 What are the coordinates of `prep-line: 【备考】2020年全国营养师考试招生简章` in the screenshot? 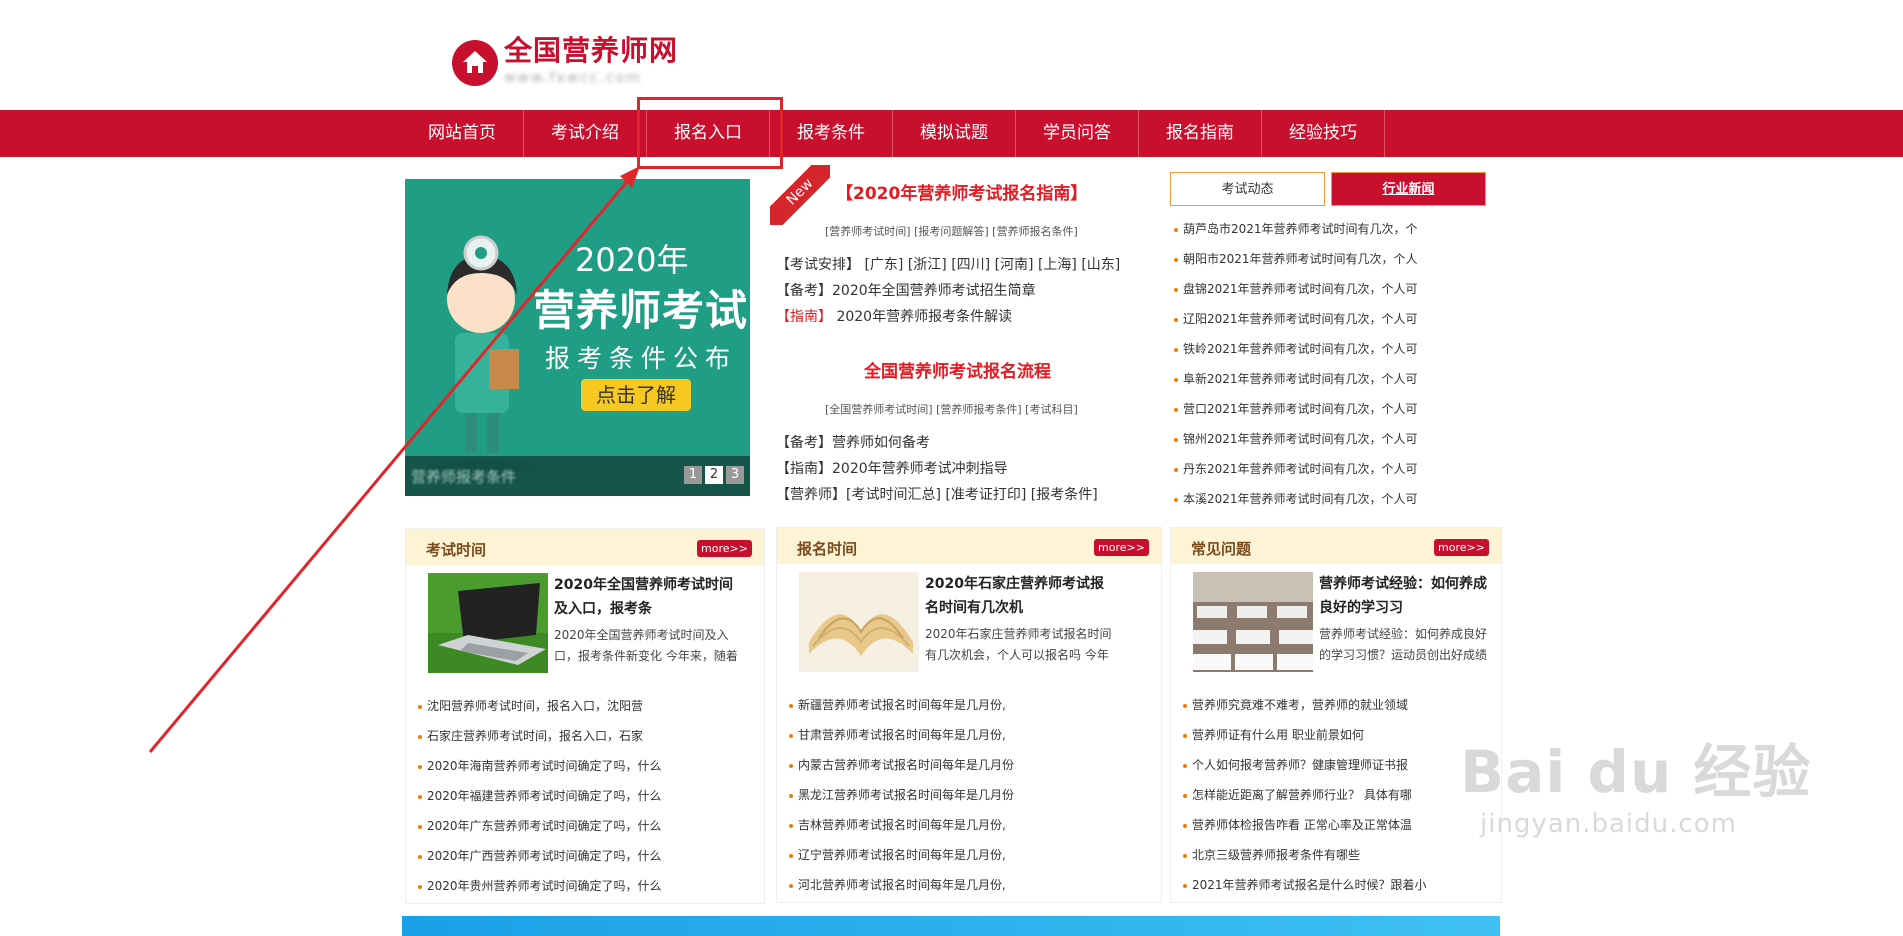 It's located at (906, 290).